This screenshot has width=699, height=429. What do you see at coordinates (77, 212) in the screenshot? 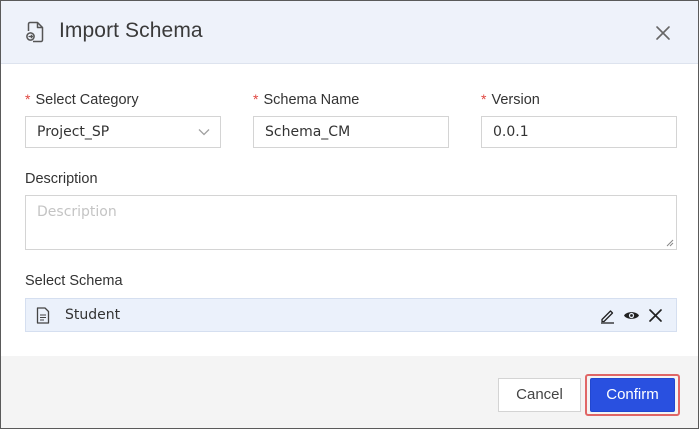
I see `description-placeholder: Description` at bounding box center [77, 212].